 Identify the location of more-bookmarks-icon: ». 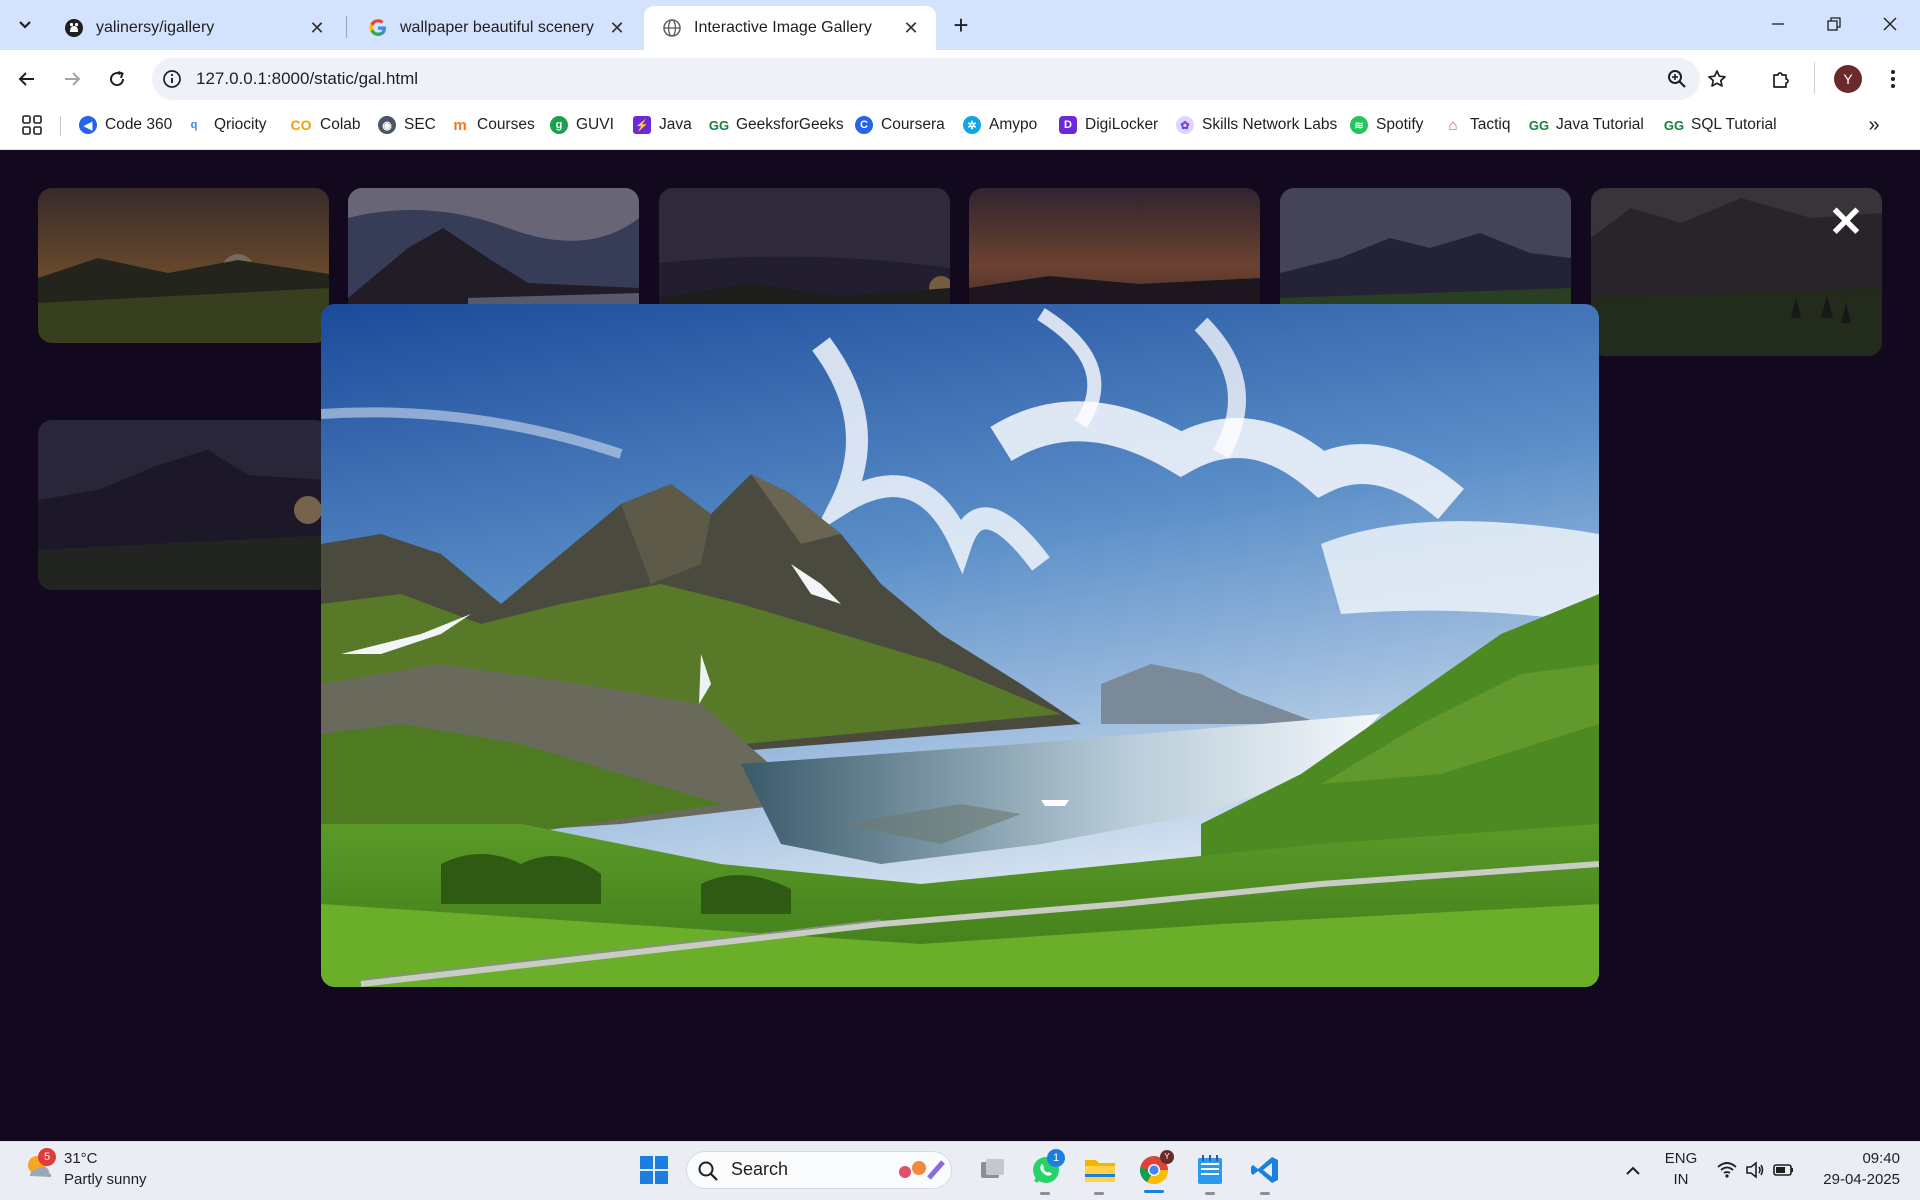
(1874, 125).